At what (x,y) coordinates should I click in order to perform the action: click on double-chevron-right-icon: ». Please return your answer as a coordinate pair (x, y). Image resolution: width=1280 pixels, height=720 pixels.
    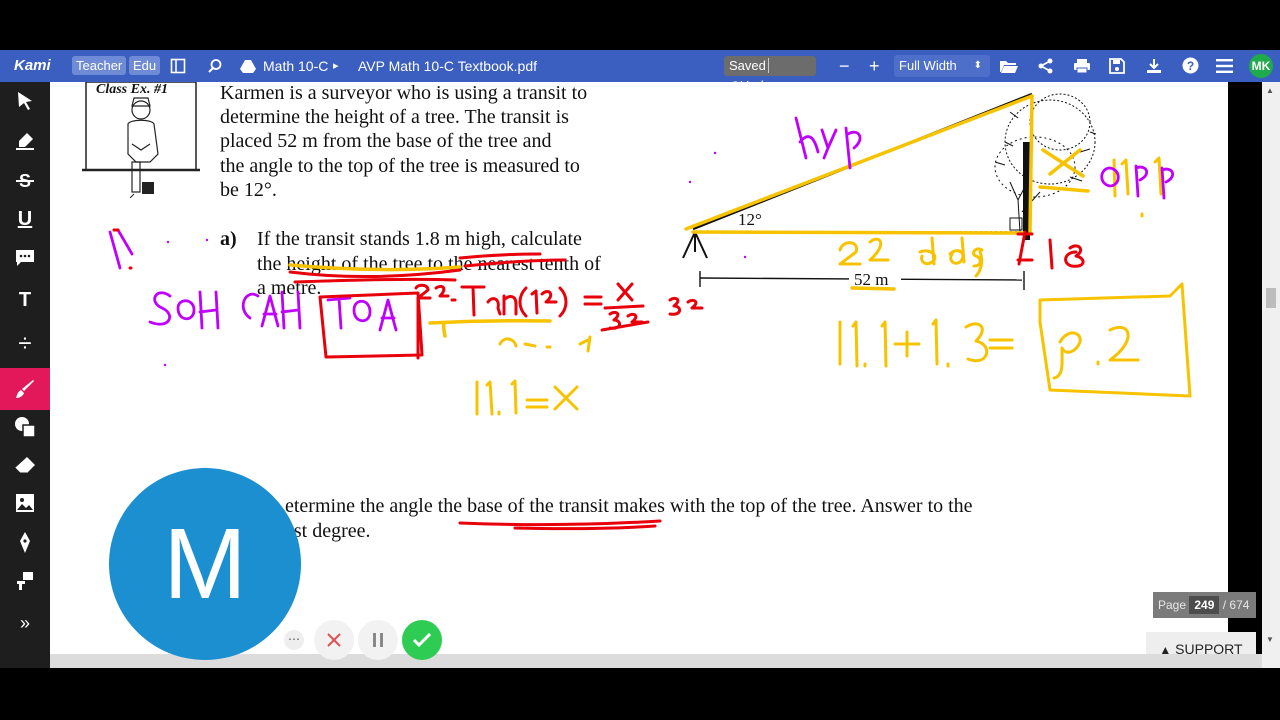
    Looking at the image, I should click on (24, 623).